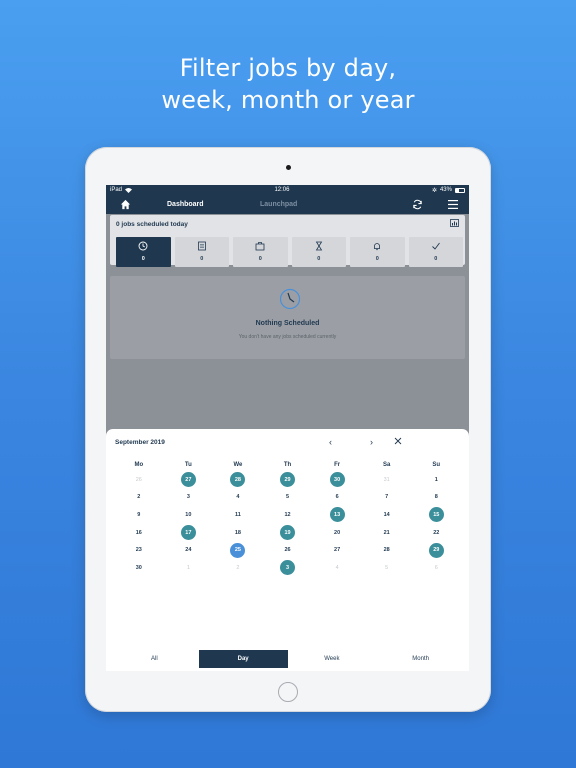 The height and width of the screenshot is (768, 576). I want to click on tile-briefcase: 0, so click(260, 252).